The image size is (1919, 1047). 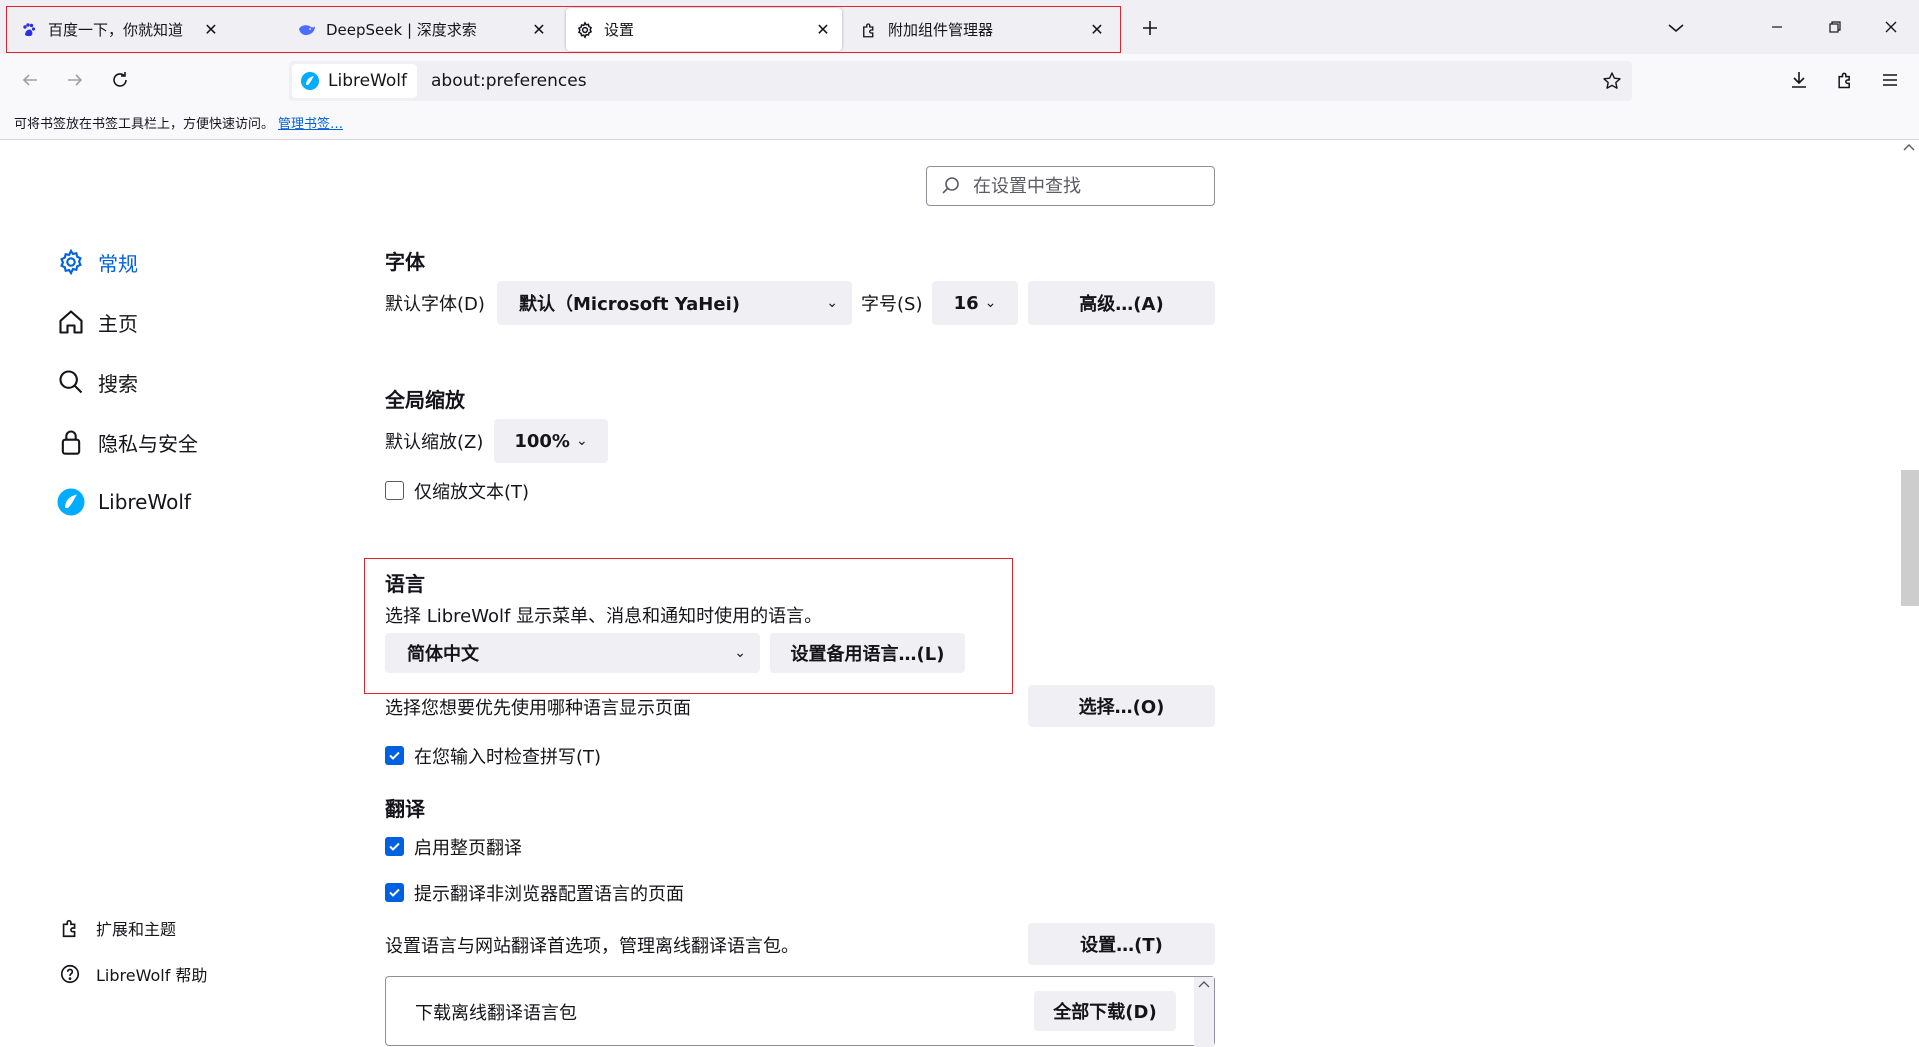 I want to click on help-icon, so click(x=70, y=974).